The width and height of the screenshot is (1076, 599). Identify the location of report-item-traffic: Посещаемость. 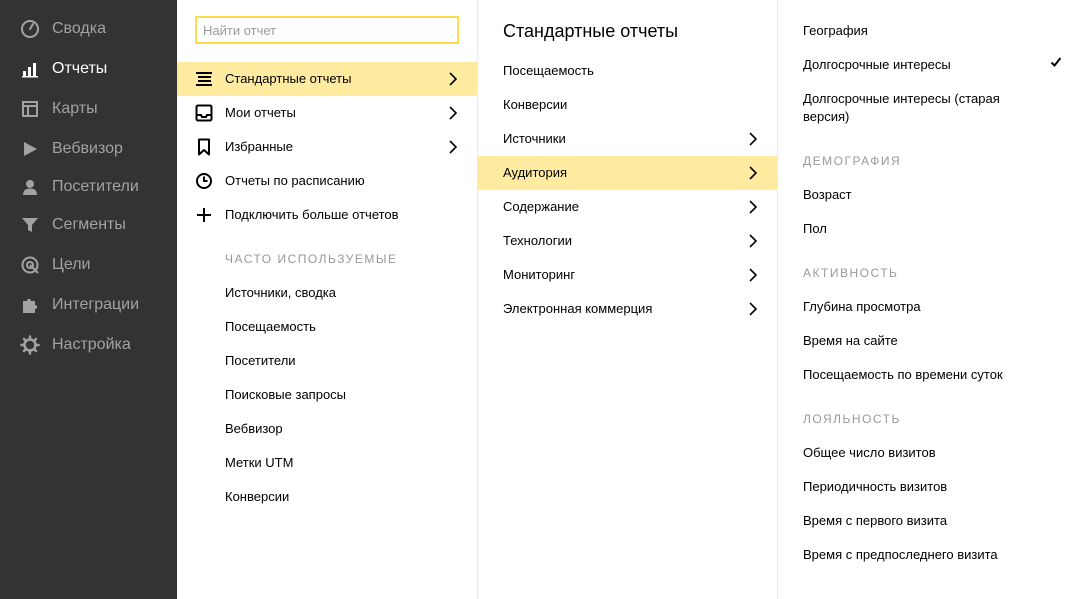
(627, 71).